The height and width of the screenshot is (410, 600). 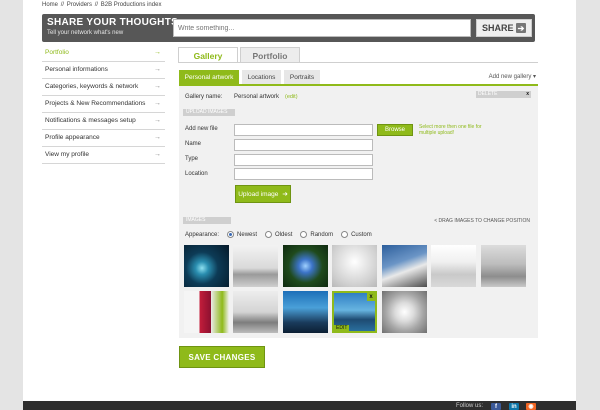 What do you see at coordinates (76, 69) in the screenshot?
I see `sidebar-item-label: Personal informations` at bounding box center [76, 69].